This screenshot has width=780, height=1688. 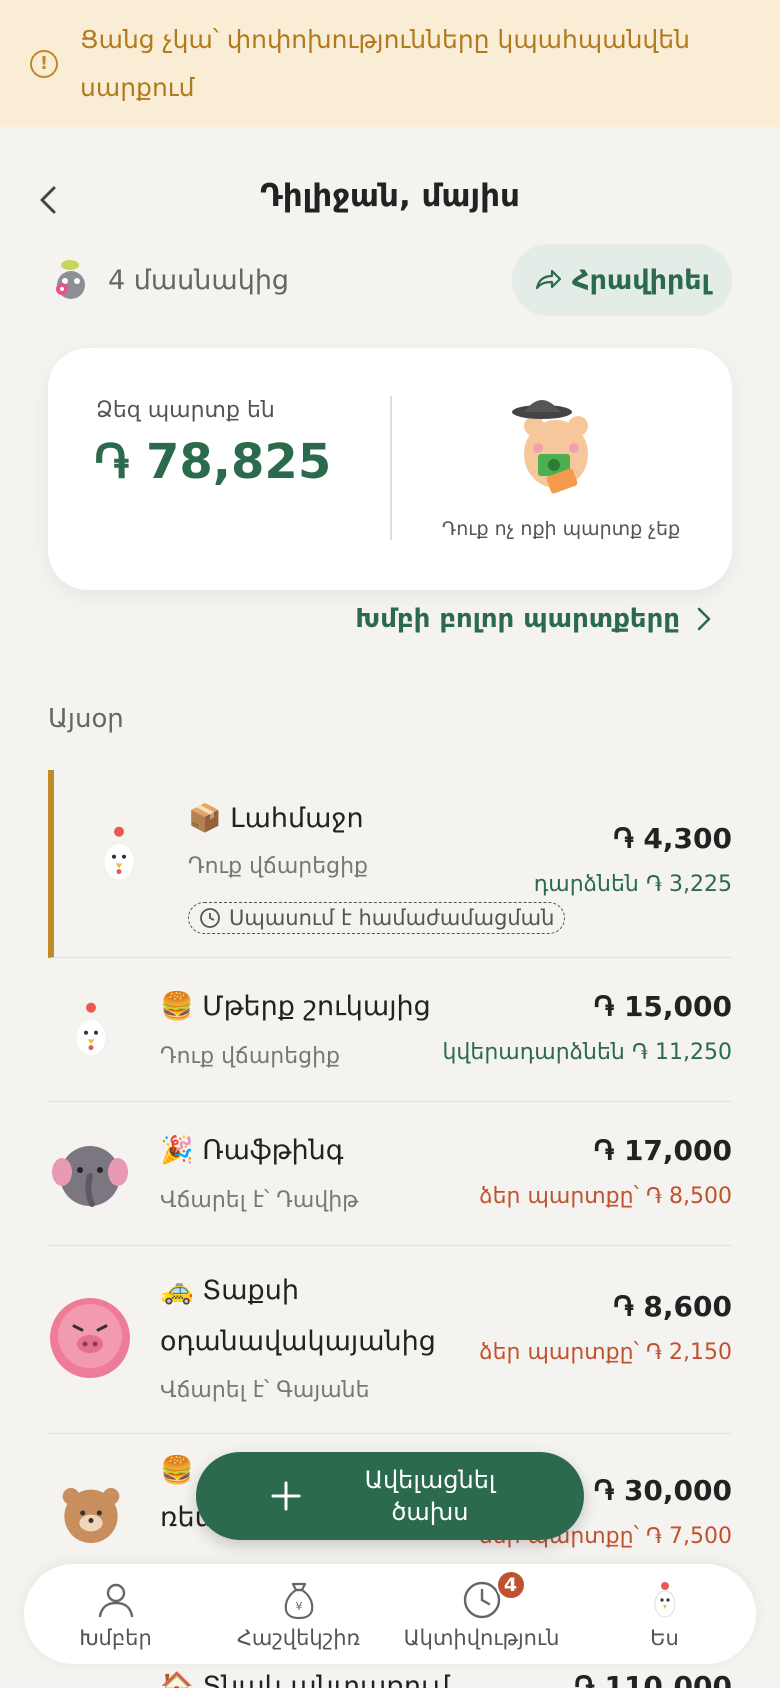 I want to click on expense-amount: ֏ 30,000, so click(x=662, y=1490).